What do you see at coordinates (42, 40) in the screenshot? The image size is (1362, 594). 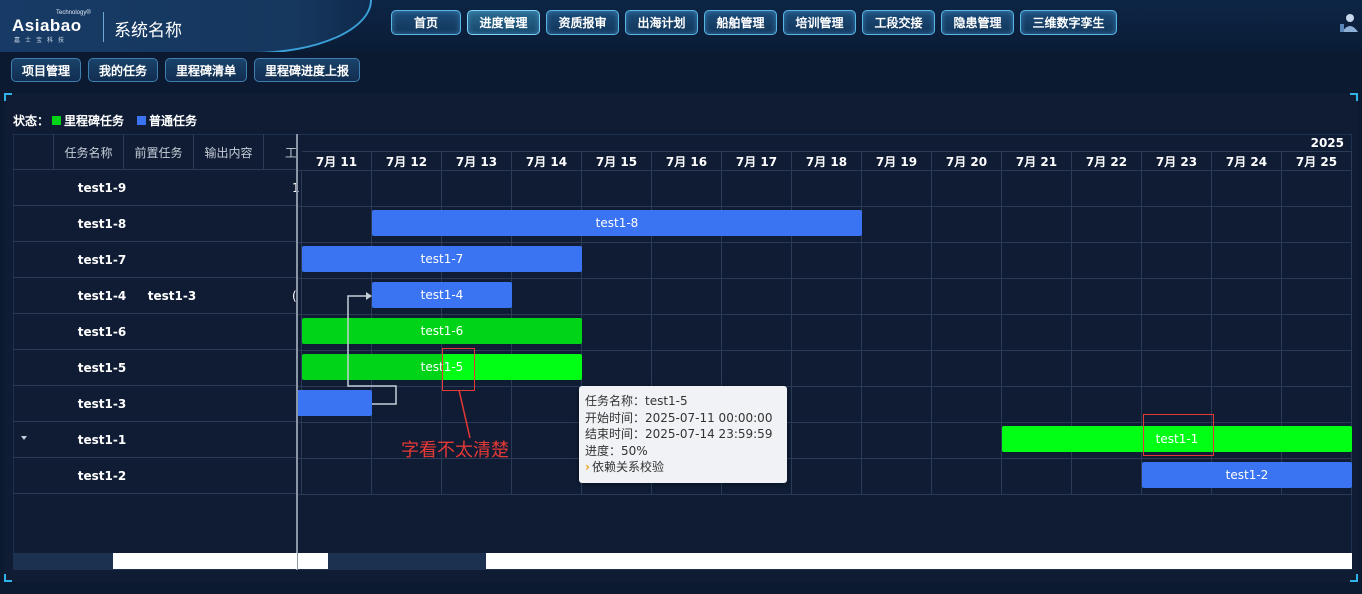 I see `logo-subtext: 嘉士宝科技` at bounding box center [42, 40].